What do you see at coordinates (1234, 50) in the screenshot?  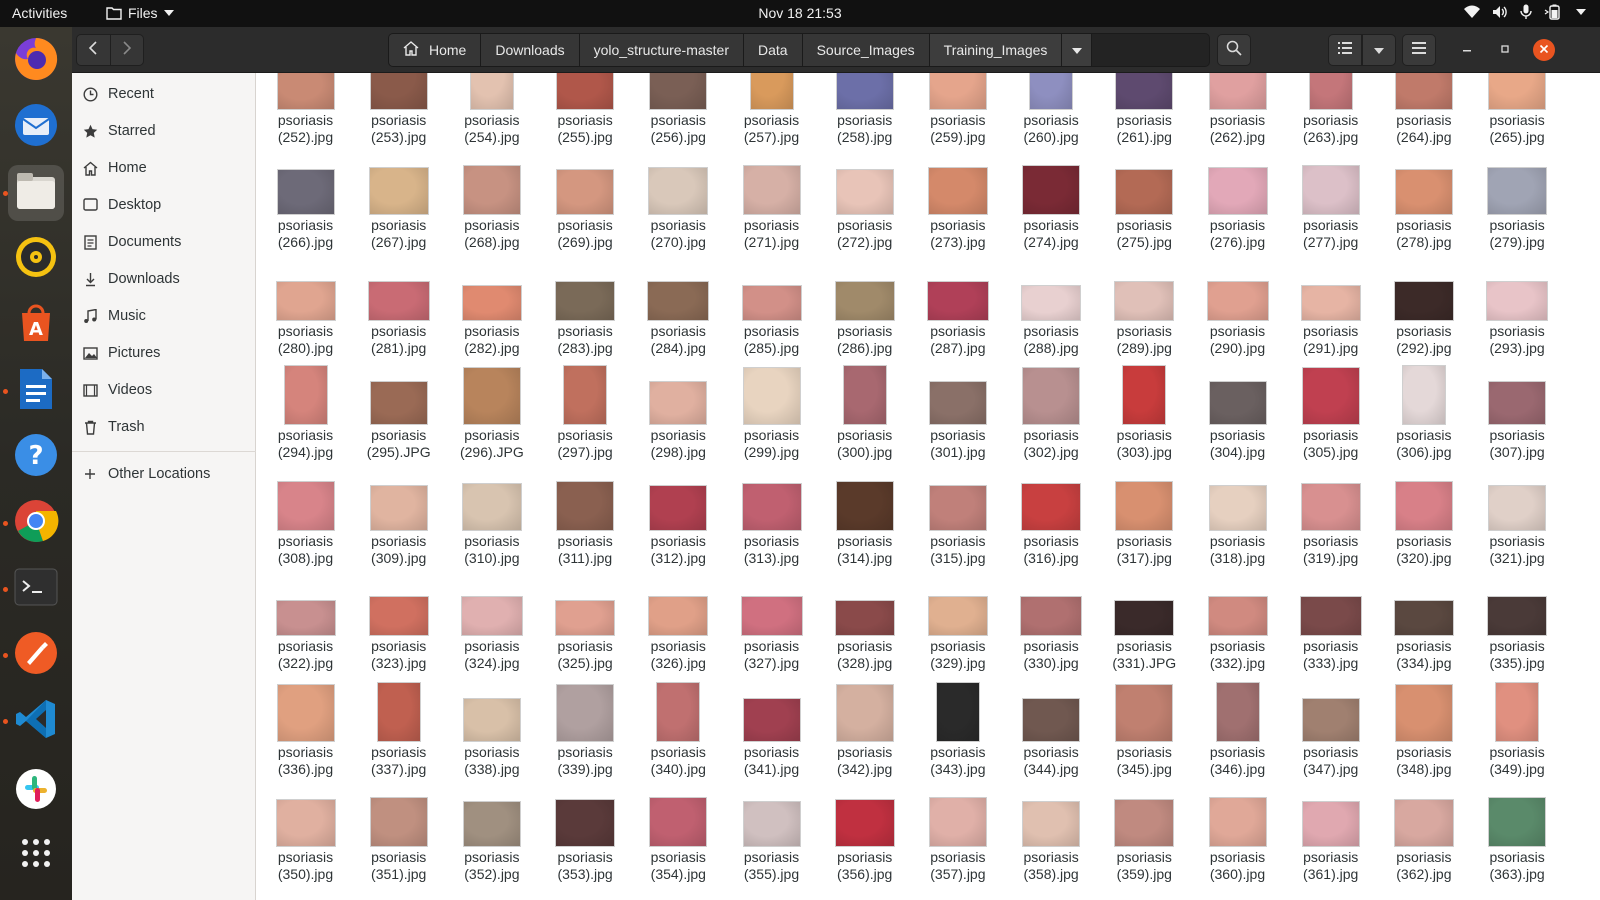 I see `search-button` at bounding box center [1234, 50].